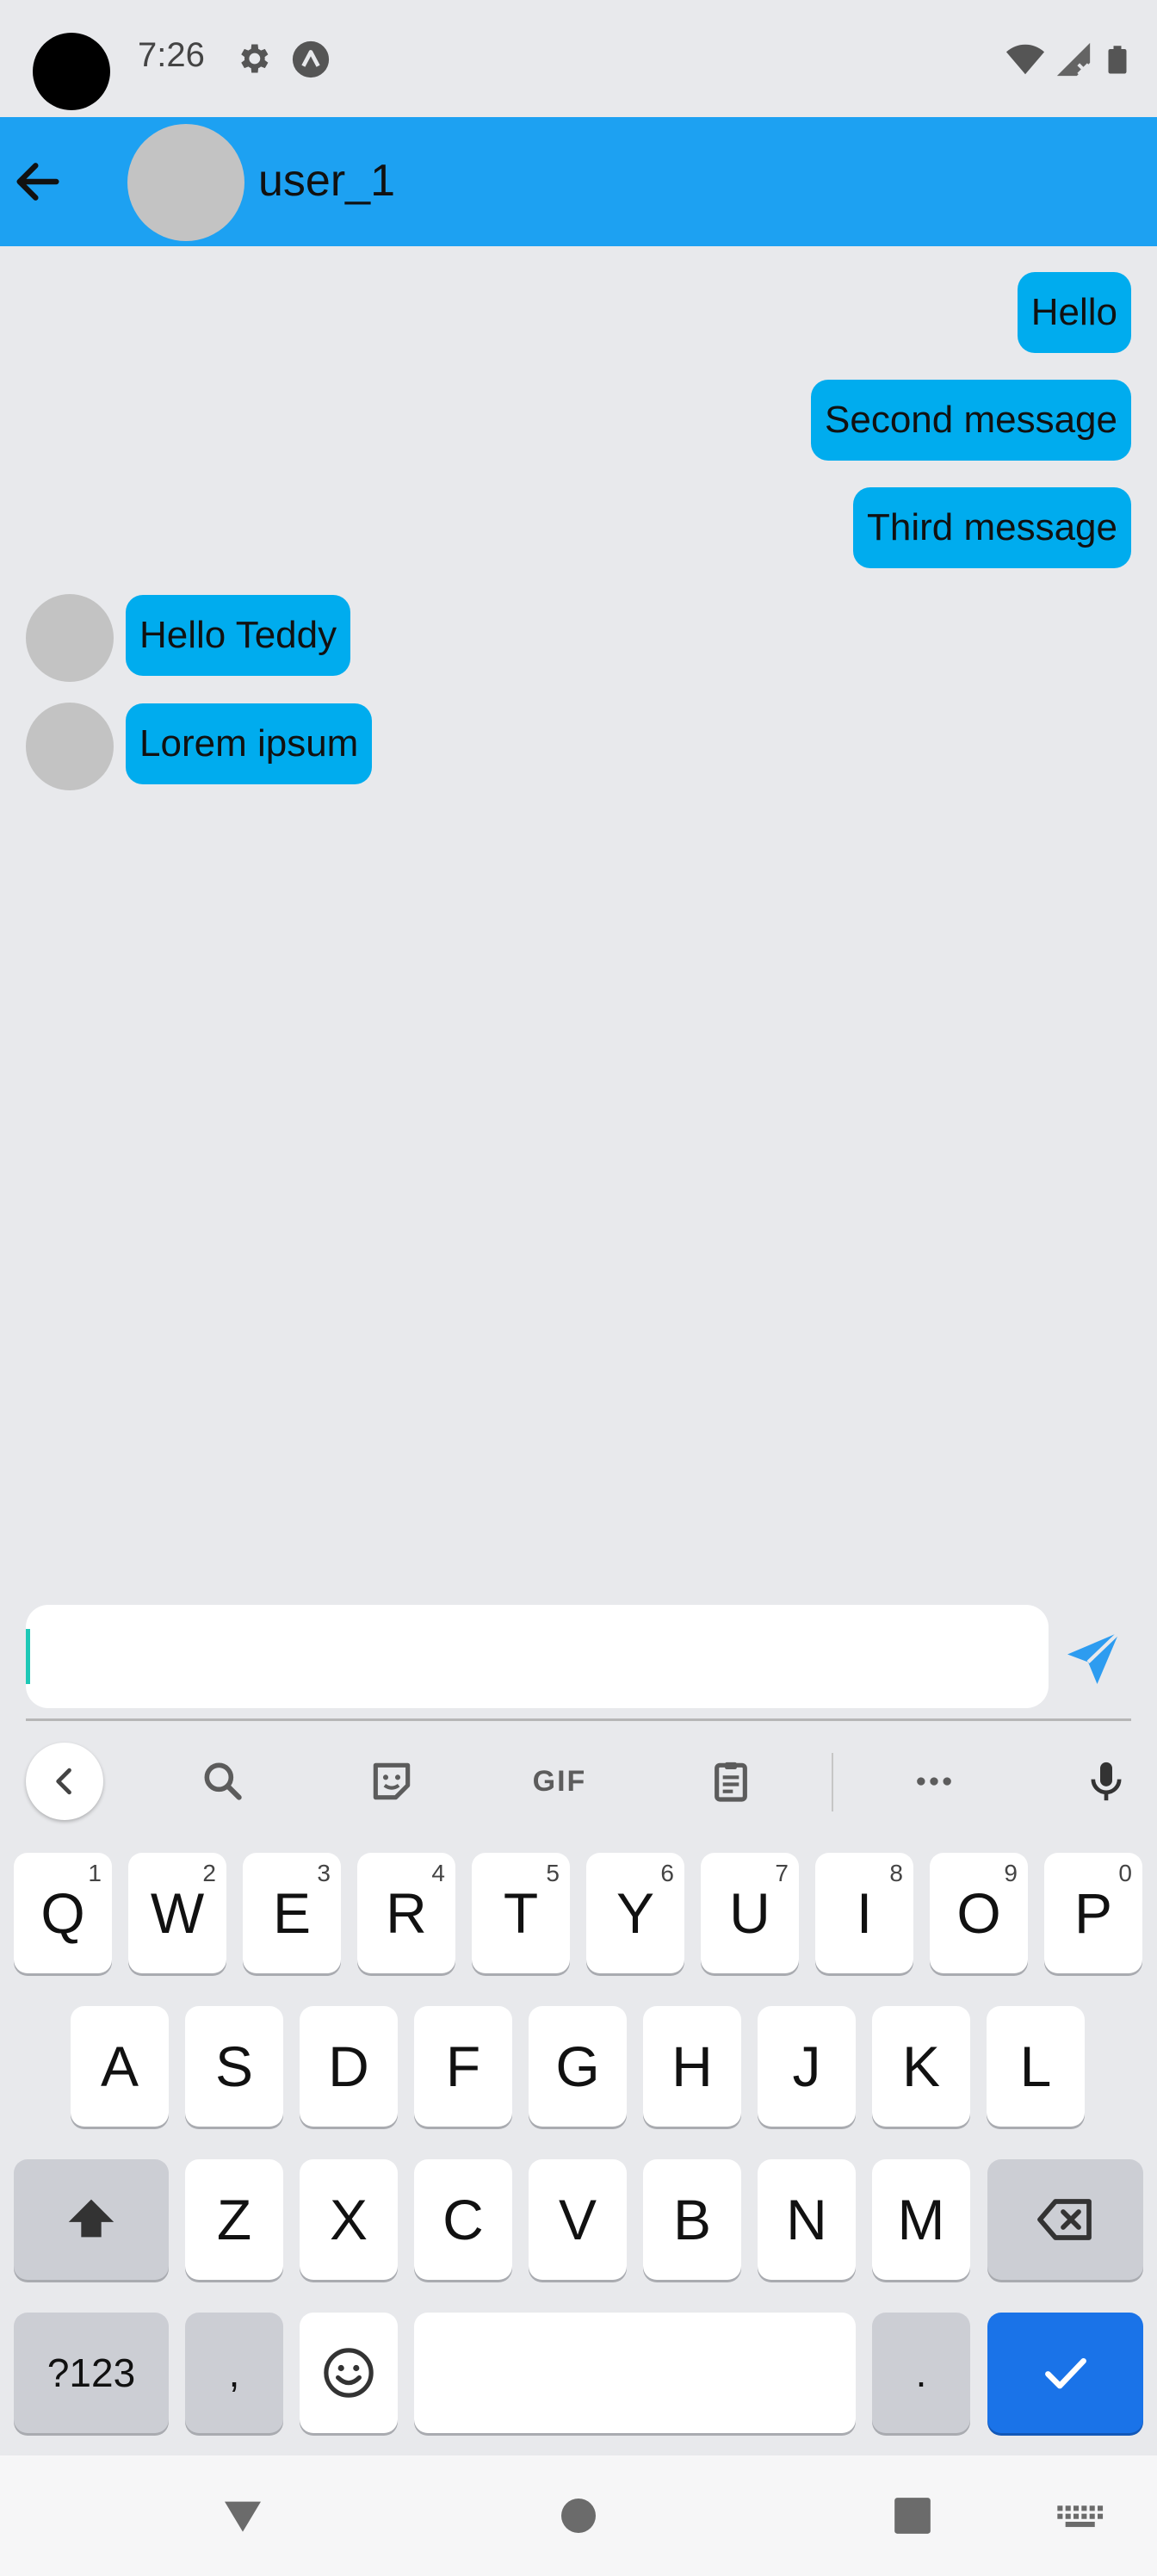 The image size is (1157, 2576). I want to click on key-label: J, so click(807, 2066).